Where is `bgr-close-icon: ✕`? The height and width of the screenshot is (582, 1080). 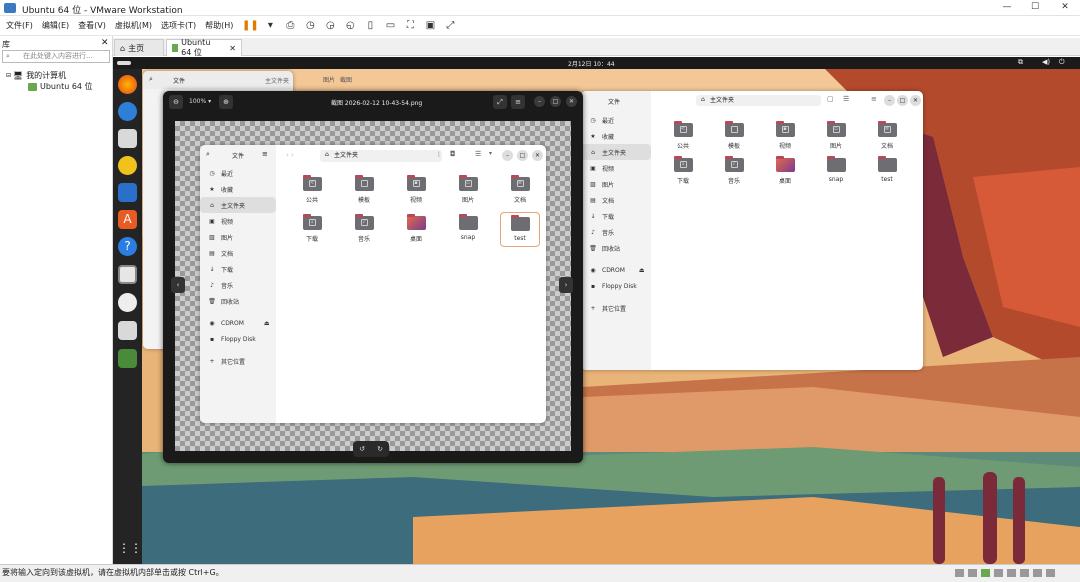 bgr-close-icon: ✕ is located at coordinates (915, 100).